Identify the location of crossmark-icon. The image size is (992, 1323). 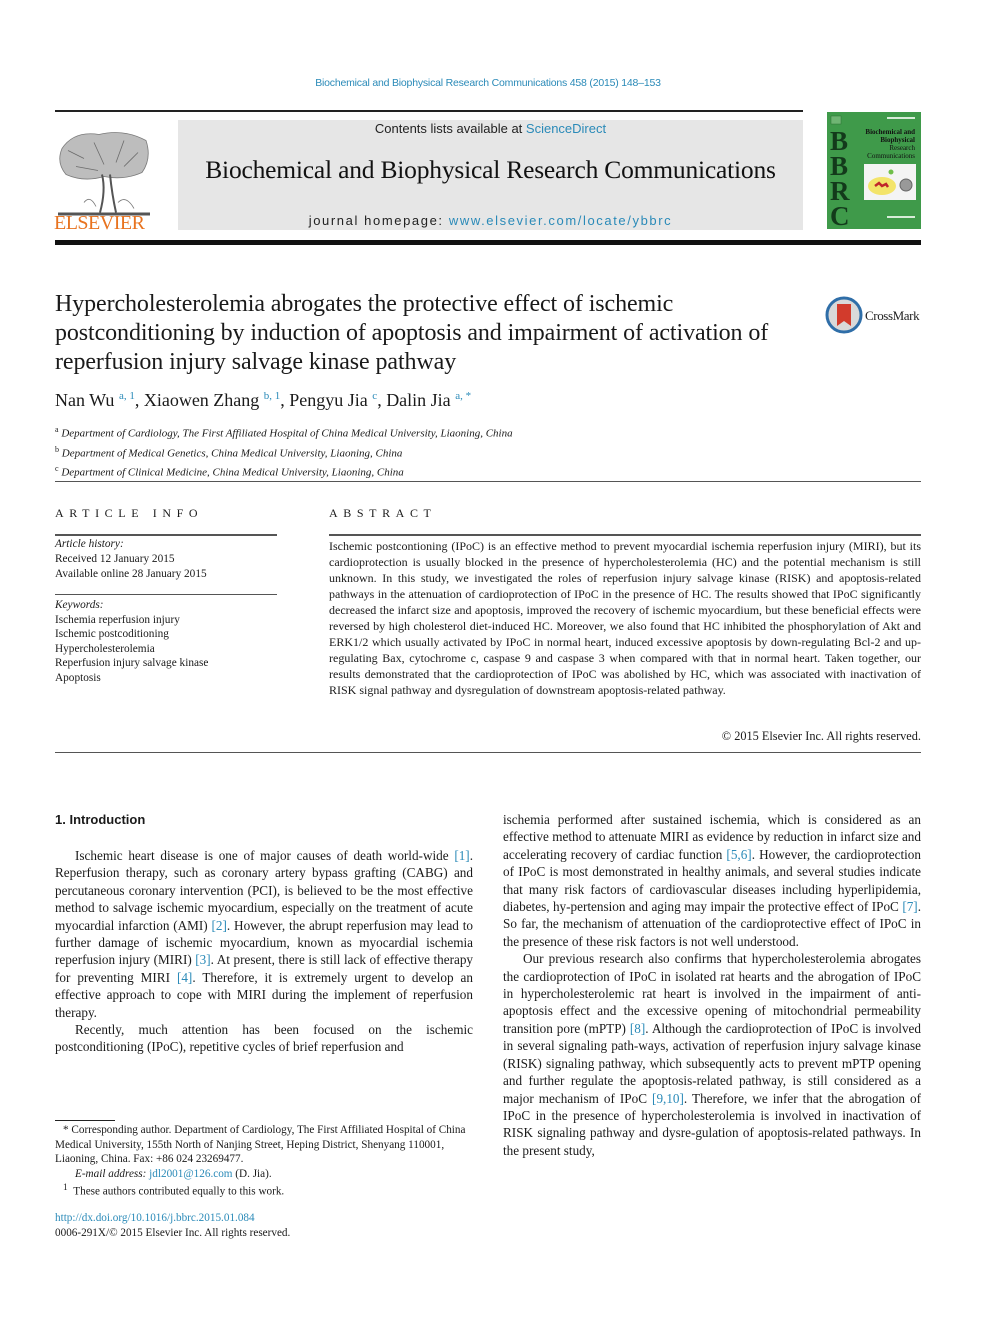
(844, 315).